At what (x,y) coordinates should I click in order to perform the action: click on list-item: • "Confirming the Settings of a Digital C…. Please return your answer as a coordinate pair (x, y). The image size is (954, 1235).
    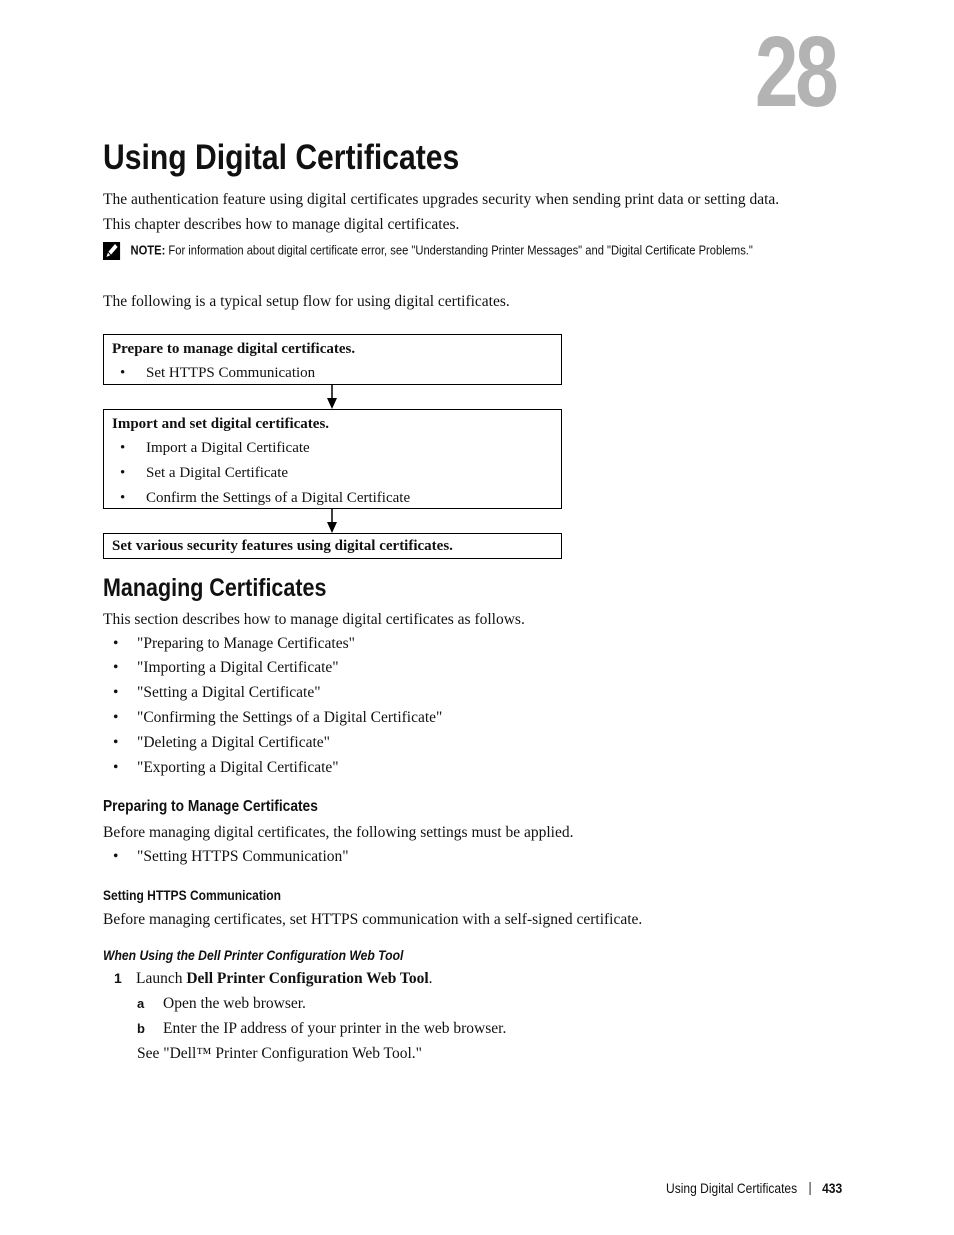
    Looking at the image, I should click on (277, 718).